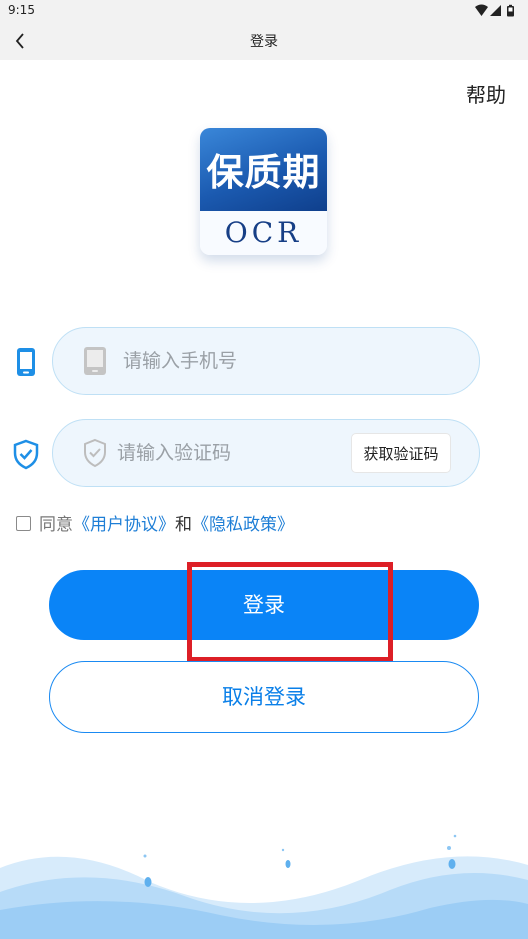 The image size is (528, 939). What do you see at coordinates (124, 525) in the screenshot?
I see `user-agreement-link: 《用户协议》` at bounding box center [124, 525].